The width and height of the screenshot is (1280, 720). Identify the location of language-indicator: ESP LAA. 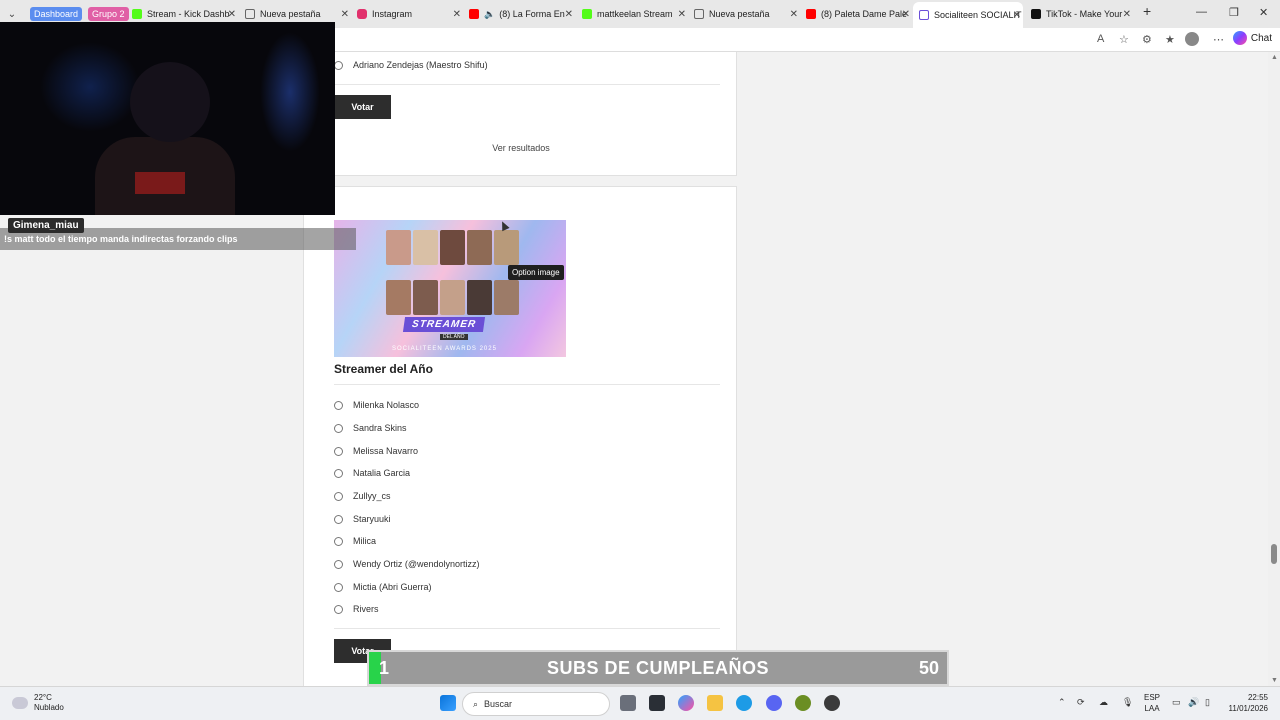
(1152, 703).